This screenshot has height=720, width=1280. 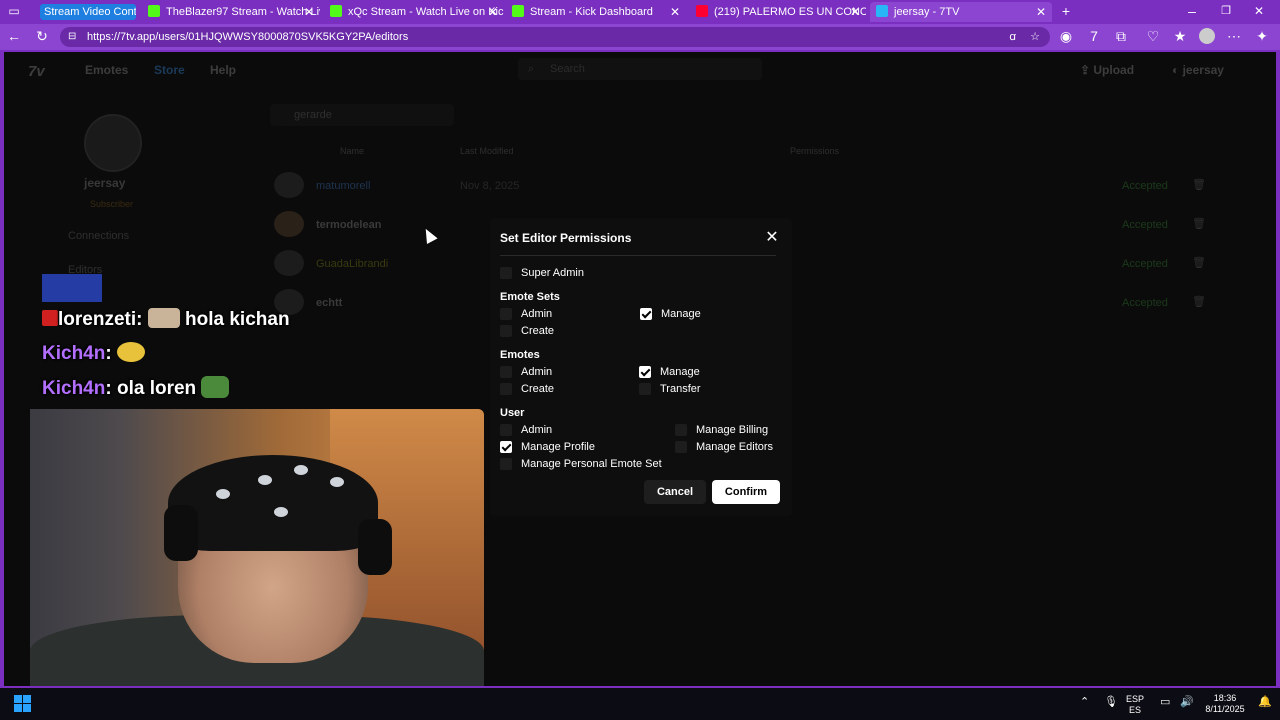 What do you see at coordinates (313, 115) in the screenshot?
I see `filter-placeholder: gerarde` at bounding box center [313, 115].